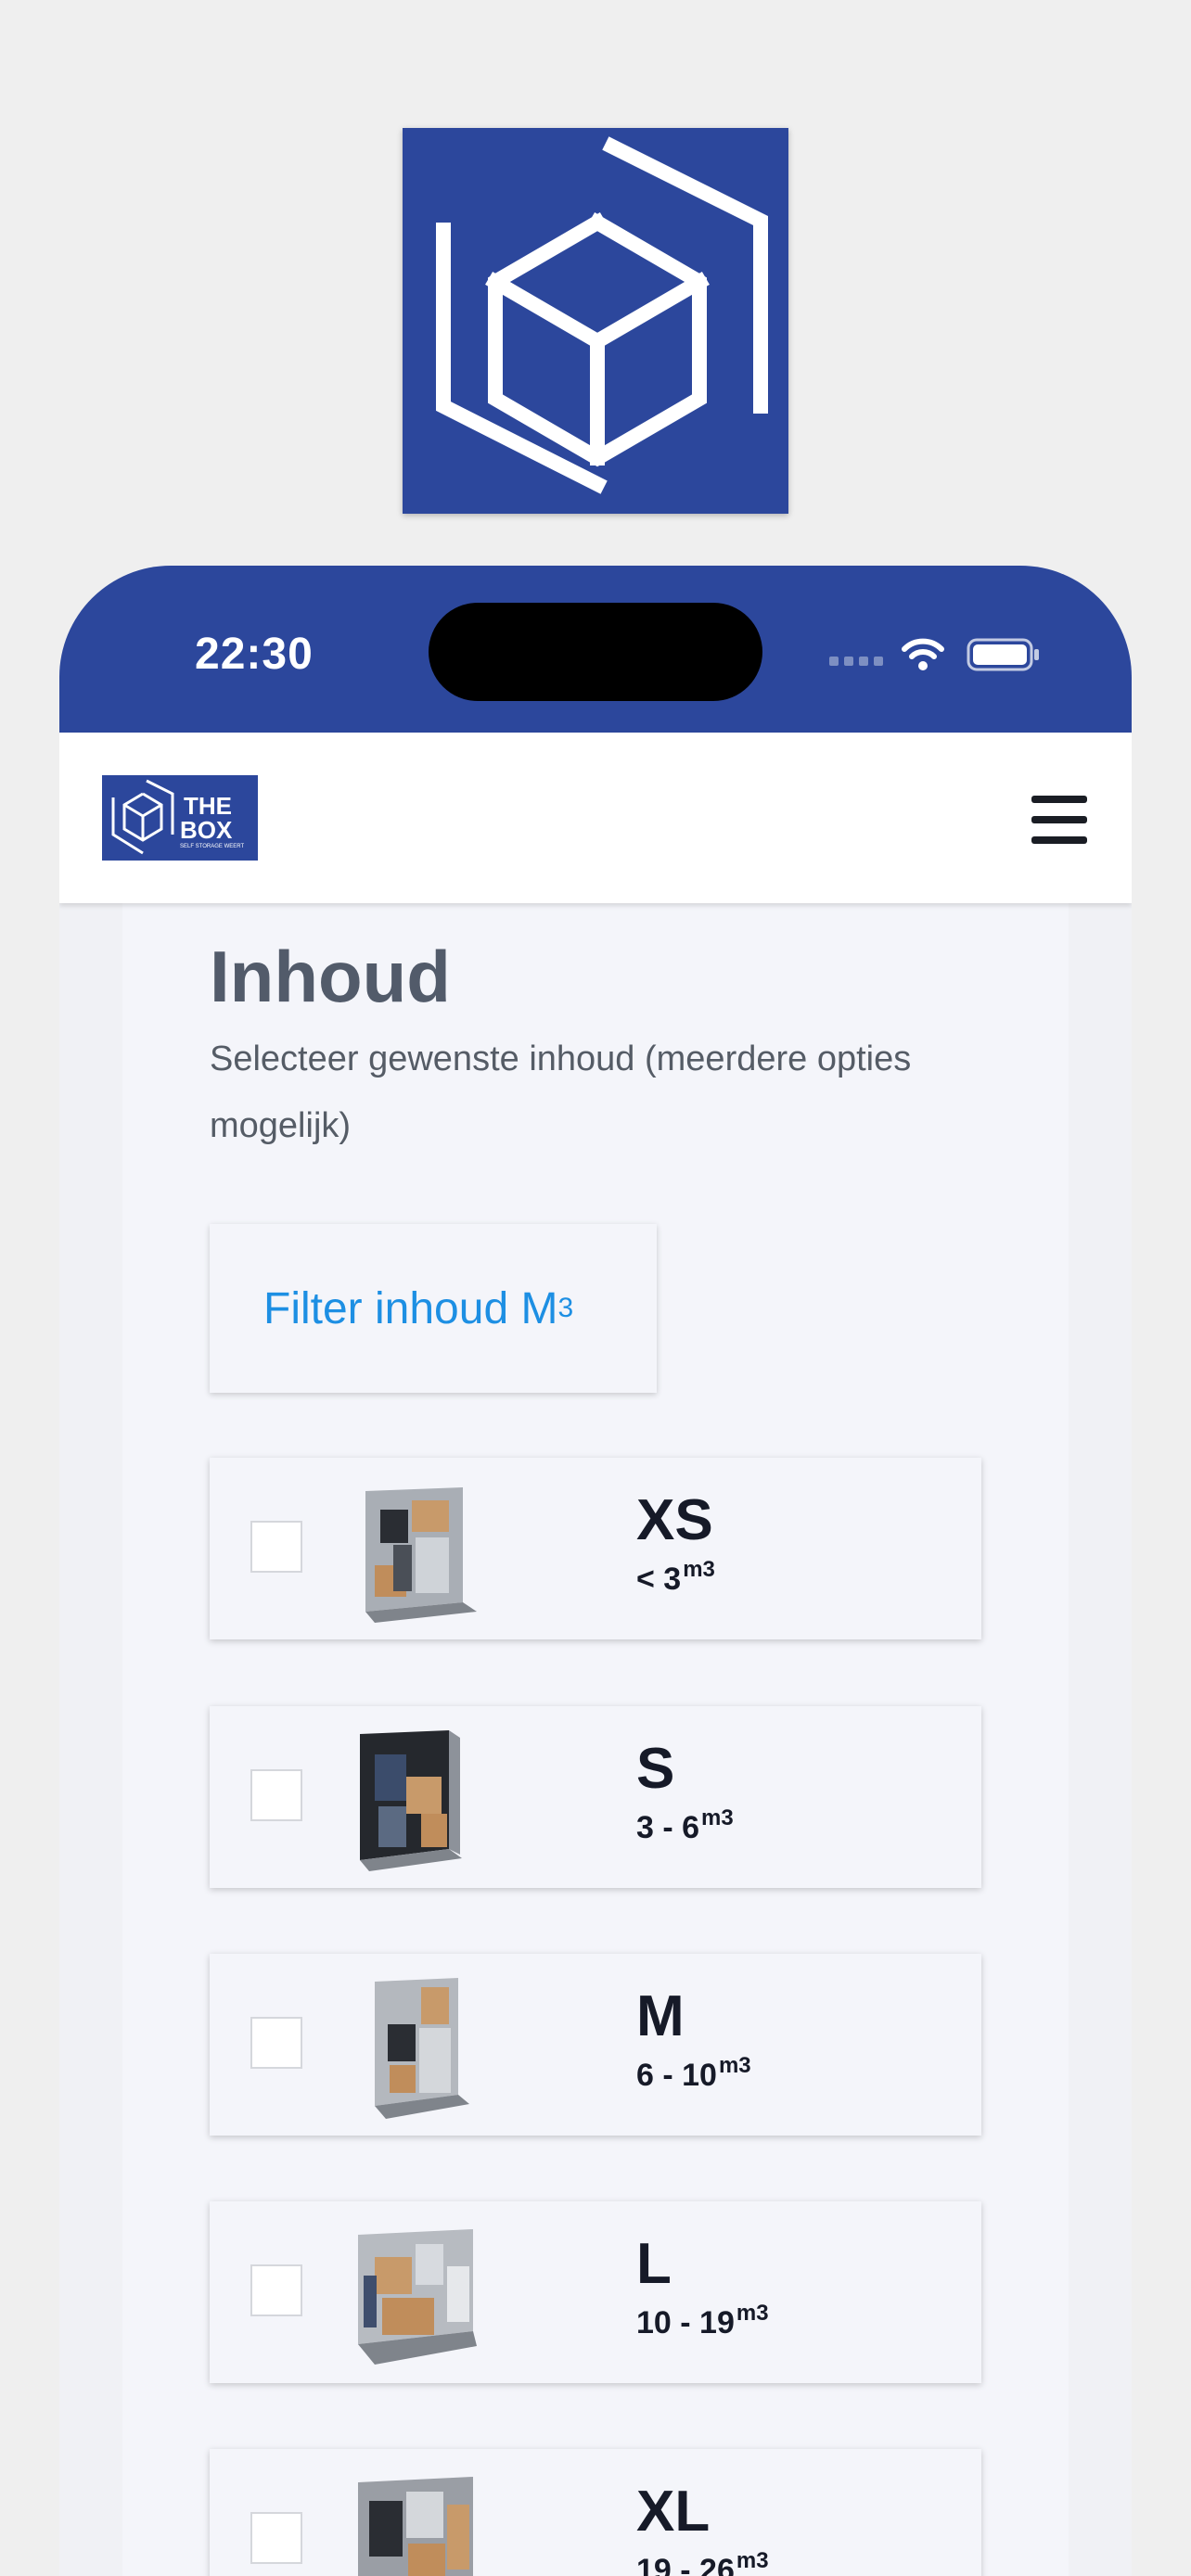  I want to click on size-label: M, so click(660, 2016).